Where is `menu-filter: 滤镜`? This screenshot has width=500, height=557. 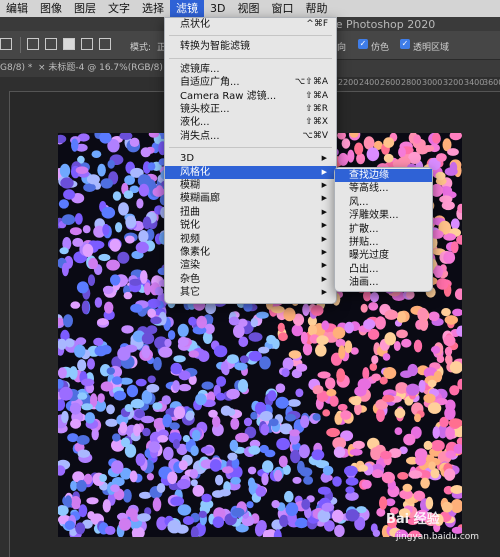
menu-filter: 滤镜 is located at coordinates (187, 8).